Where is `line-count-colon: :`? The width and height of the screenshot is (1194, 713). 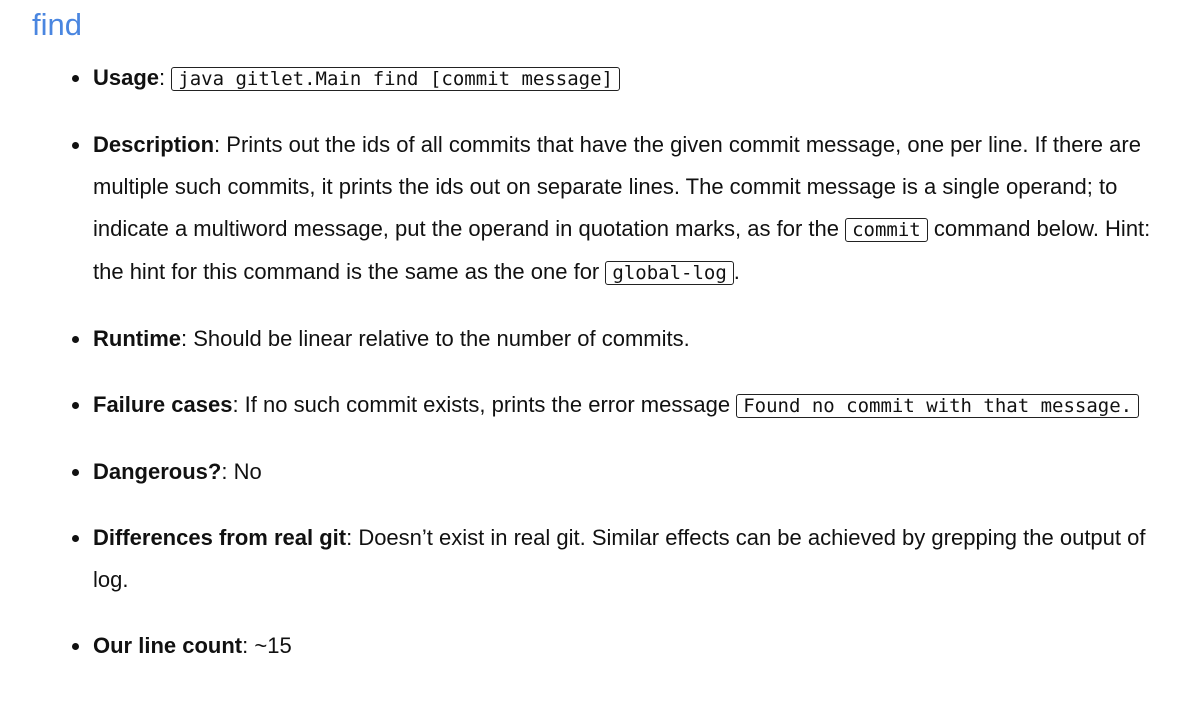
line-count-colon: : is located at coordinates (248, 645).